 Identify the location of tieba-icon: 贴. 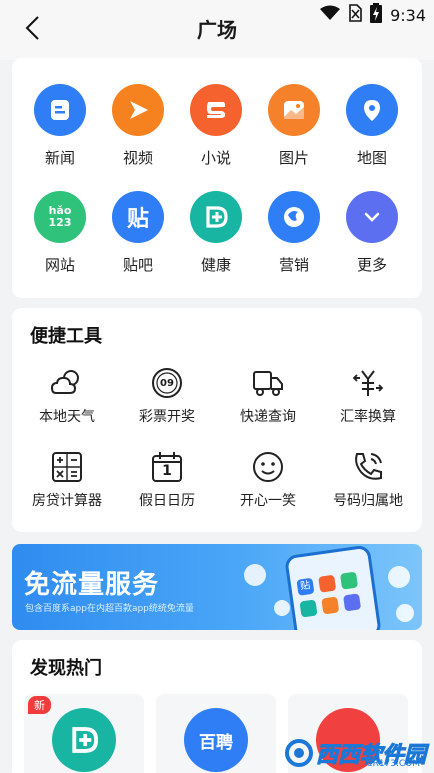
(138, 217).